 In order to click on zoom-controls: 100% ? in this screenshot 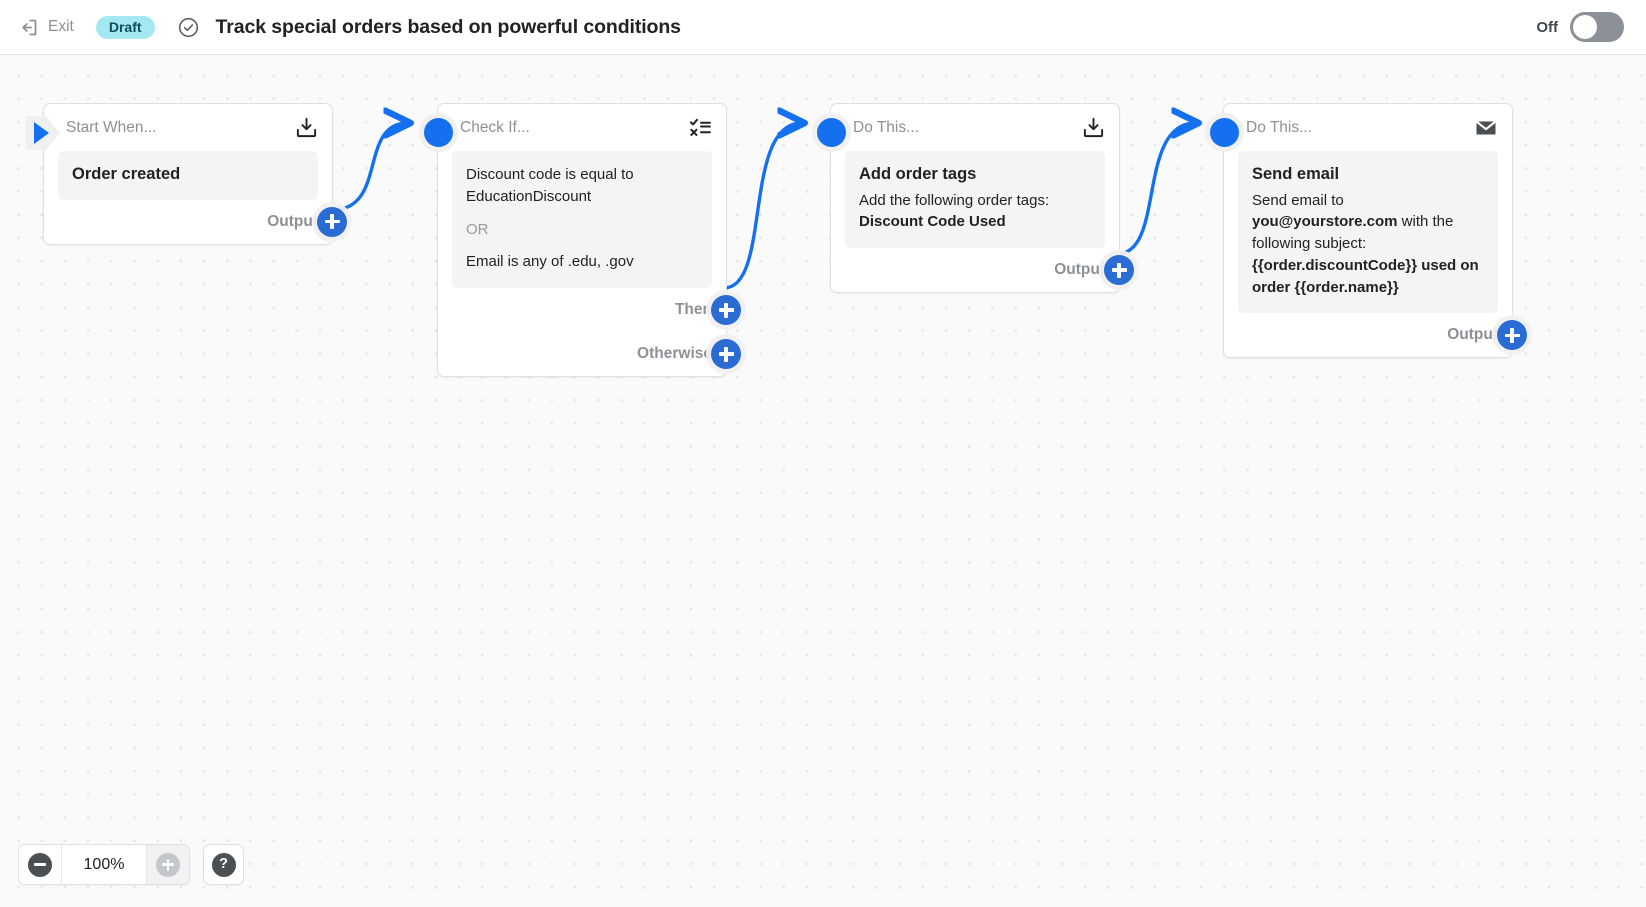, I will do `click(131, 864)`.